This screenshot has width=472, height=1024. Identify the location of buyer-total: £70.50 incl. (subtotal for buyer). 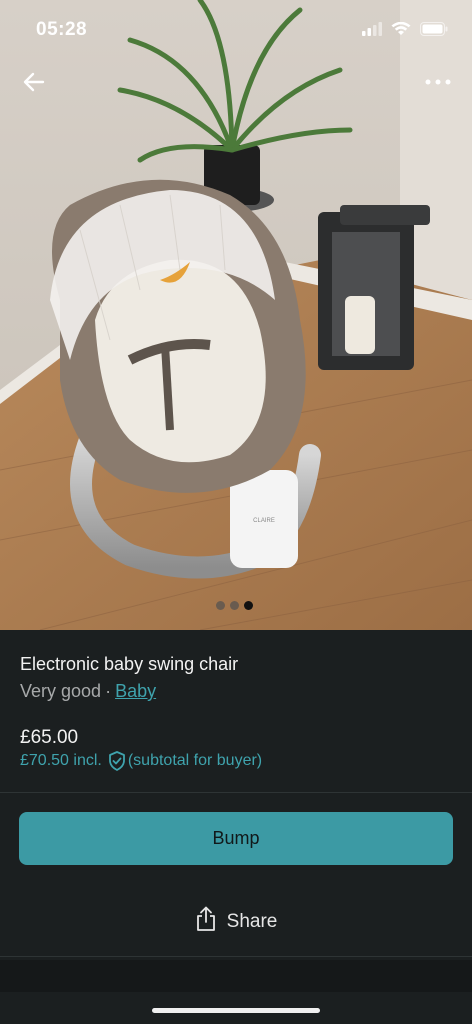
(141, 761).